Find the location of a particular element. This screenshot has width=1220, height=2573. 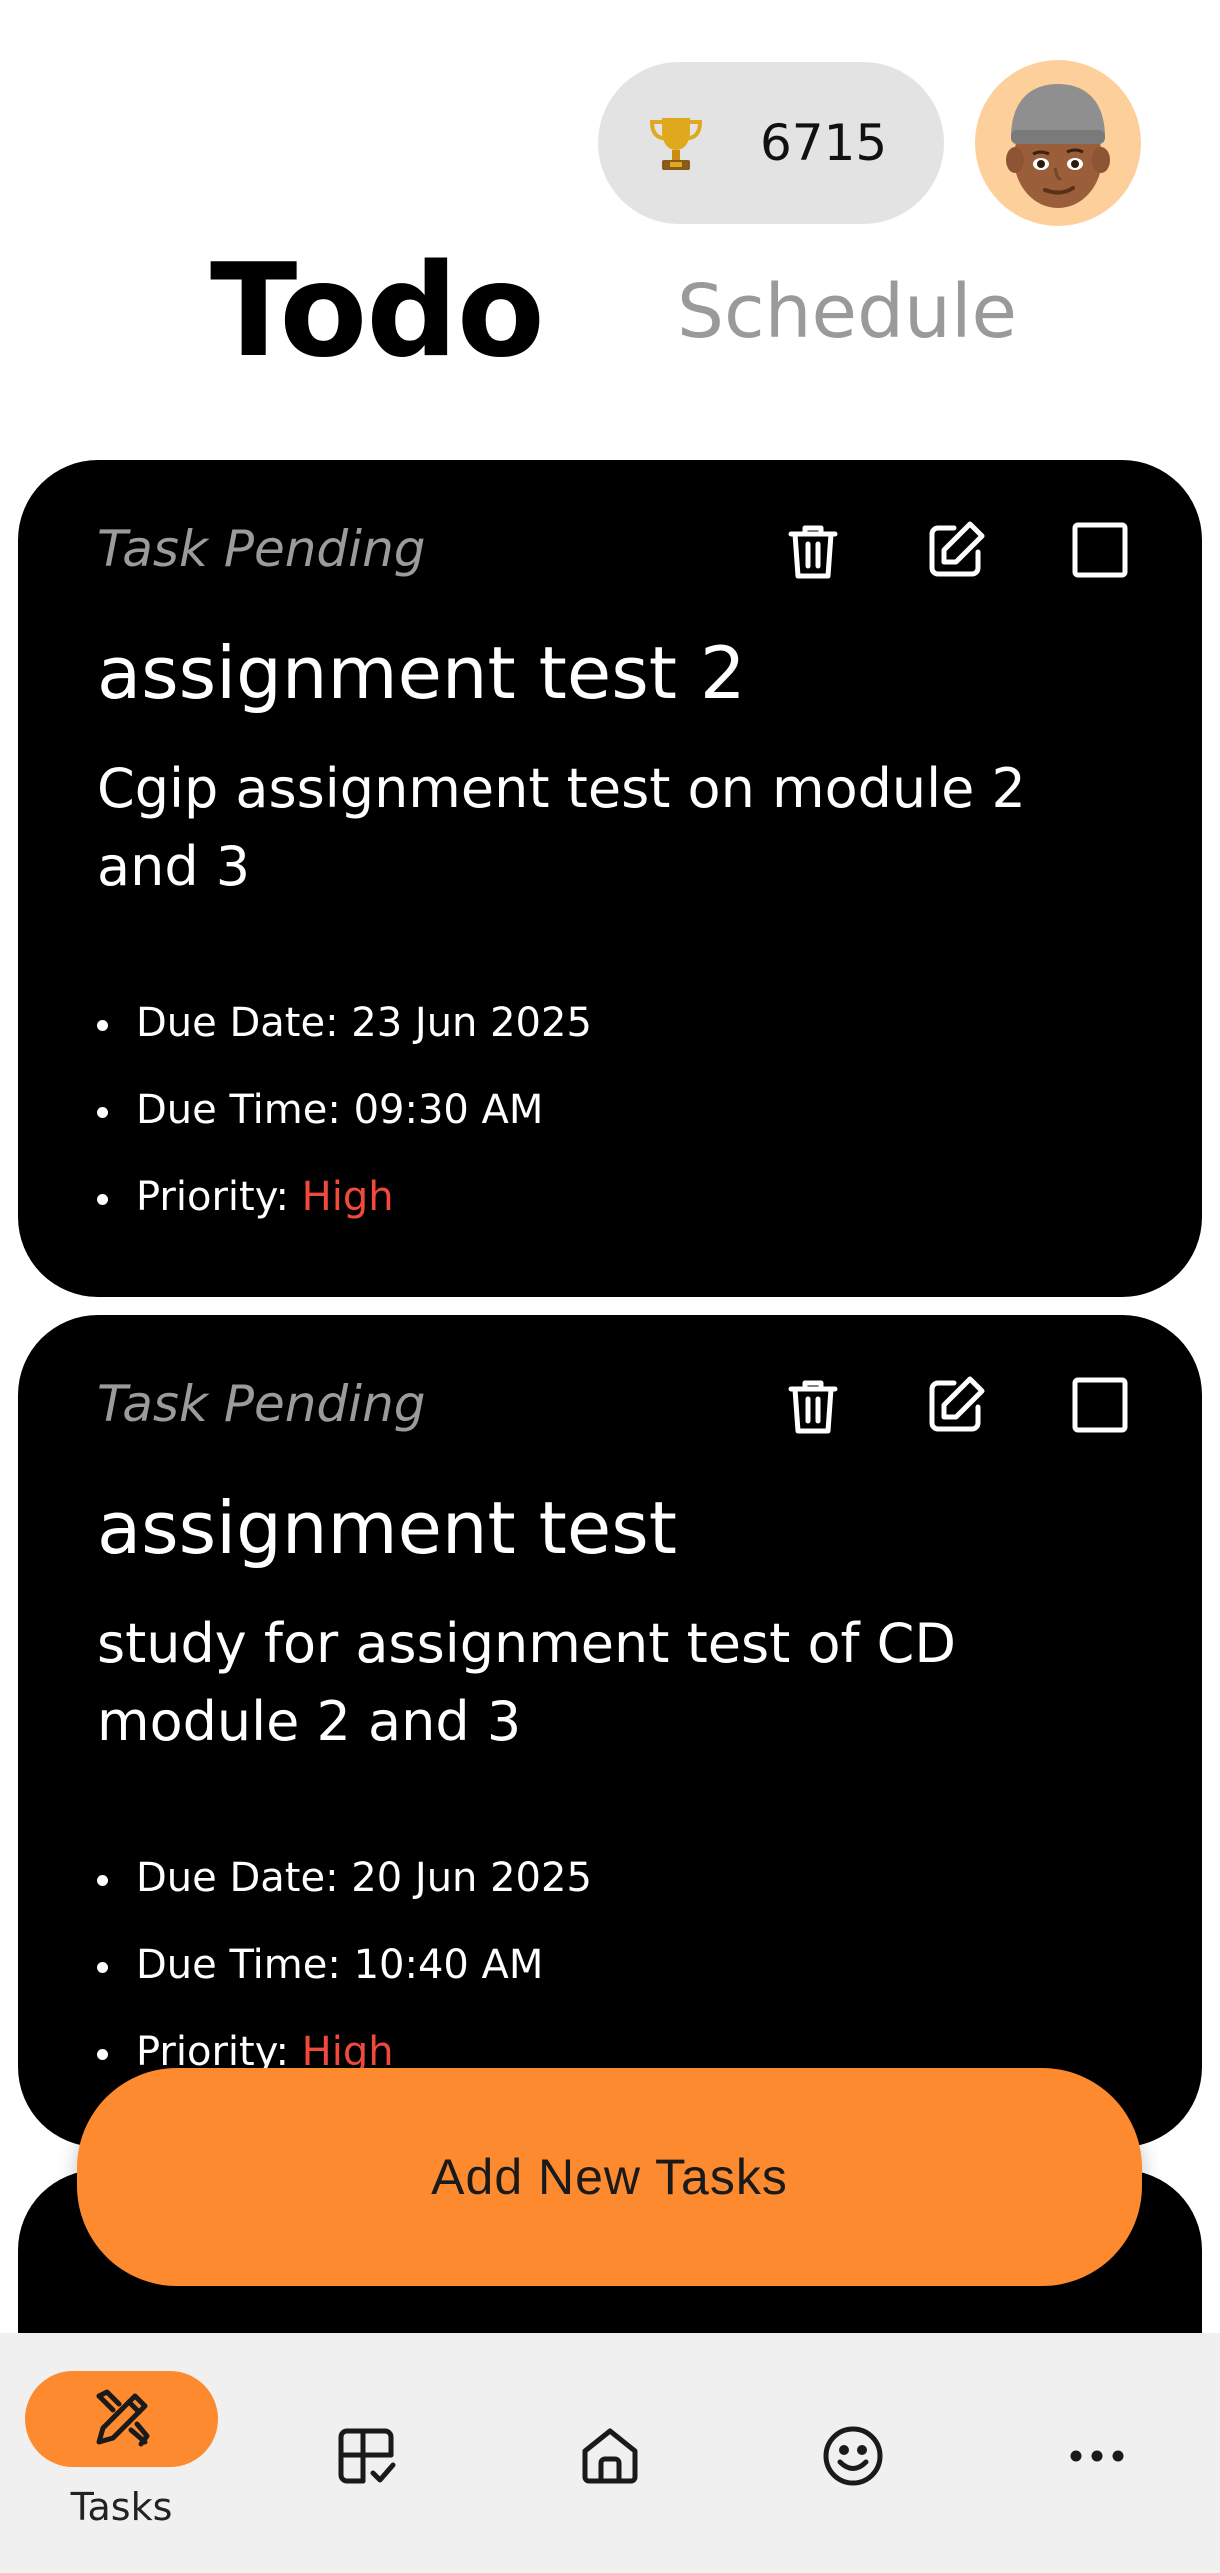

due-time-value: 10:40 AM is located at coordinates (448, 1965).